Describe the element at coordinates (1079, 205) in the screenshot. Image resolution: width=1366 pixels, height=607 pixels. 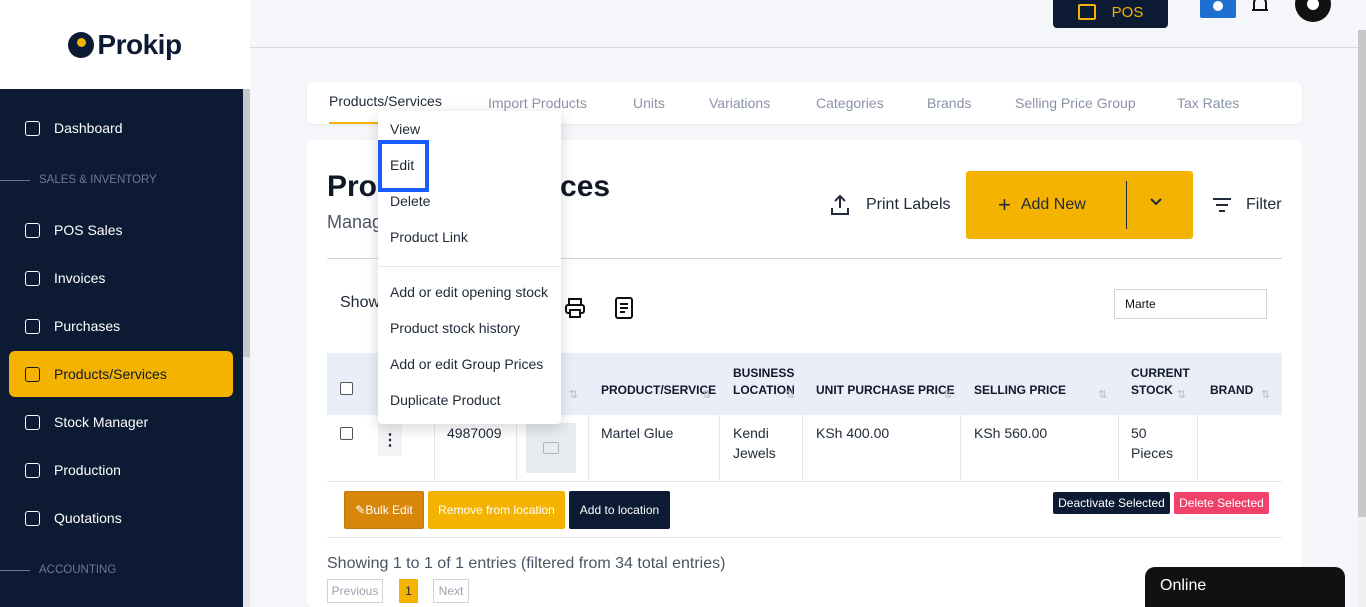
I see `add-new-button: + Add New` at that location.